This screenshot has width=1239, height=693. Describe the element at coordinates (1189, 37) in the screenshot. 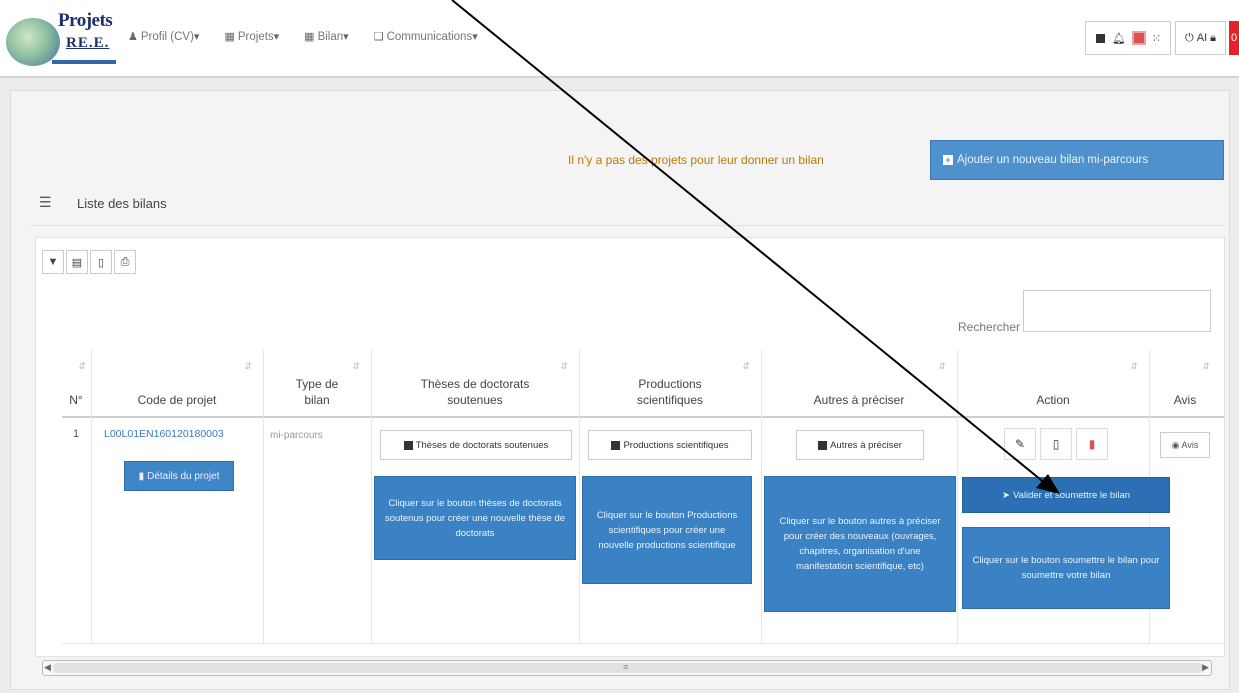

I see `power-icon: ⏻` at that location.